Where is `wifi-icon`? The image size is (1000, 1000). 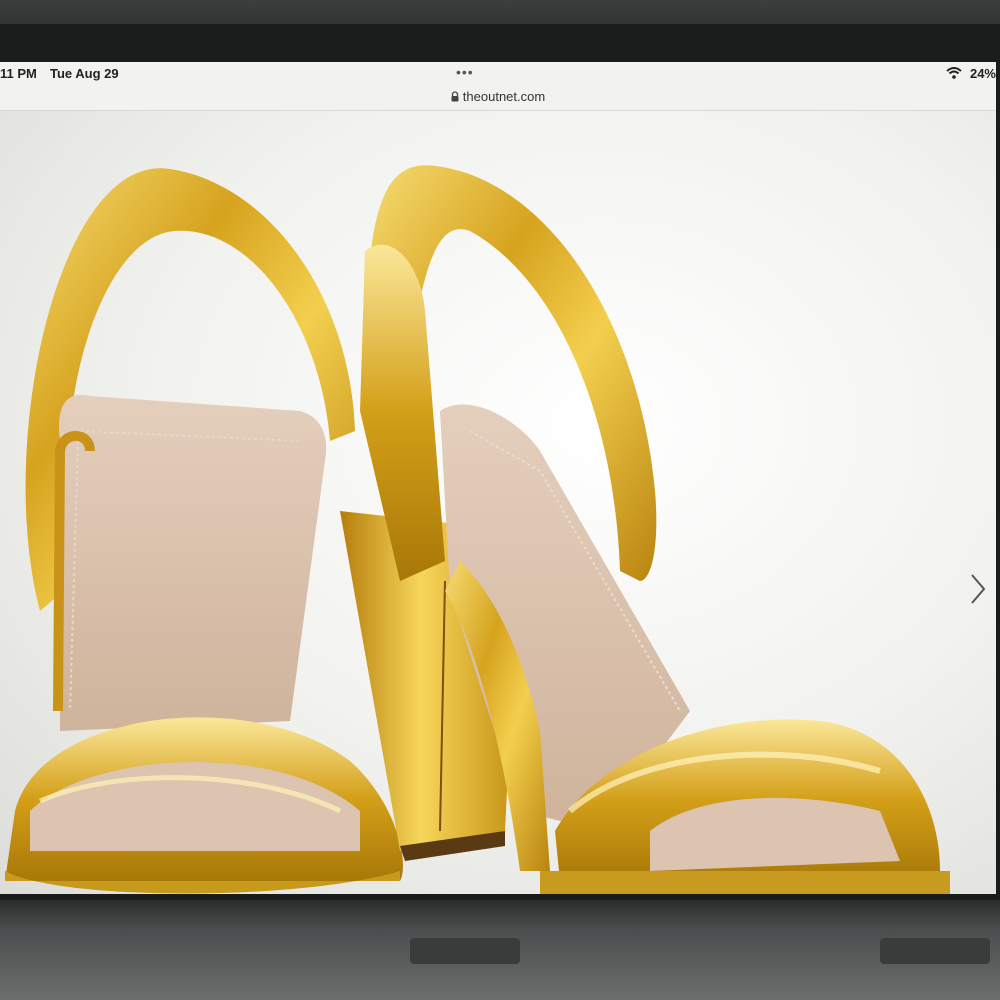
wifi-icon is located at coordinates (954, 74).